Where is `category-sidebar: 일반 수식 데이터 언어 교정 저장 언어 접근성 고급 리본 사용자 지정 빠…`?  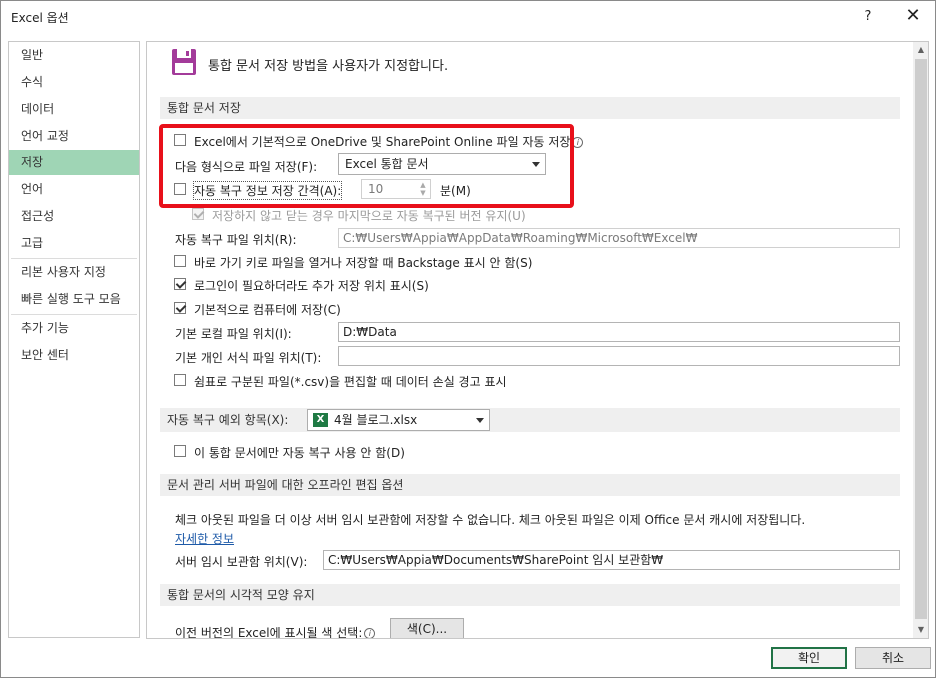
category-sidebar: 일반 수식 데이터 언어 교정 저장 언어 접근성 고급 리본 사용자 지정 빠… is located at coordinates (74, 339).